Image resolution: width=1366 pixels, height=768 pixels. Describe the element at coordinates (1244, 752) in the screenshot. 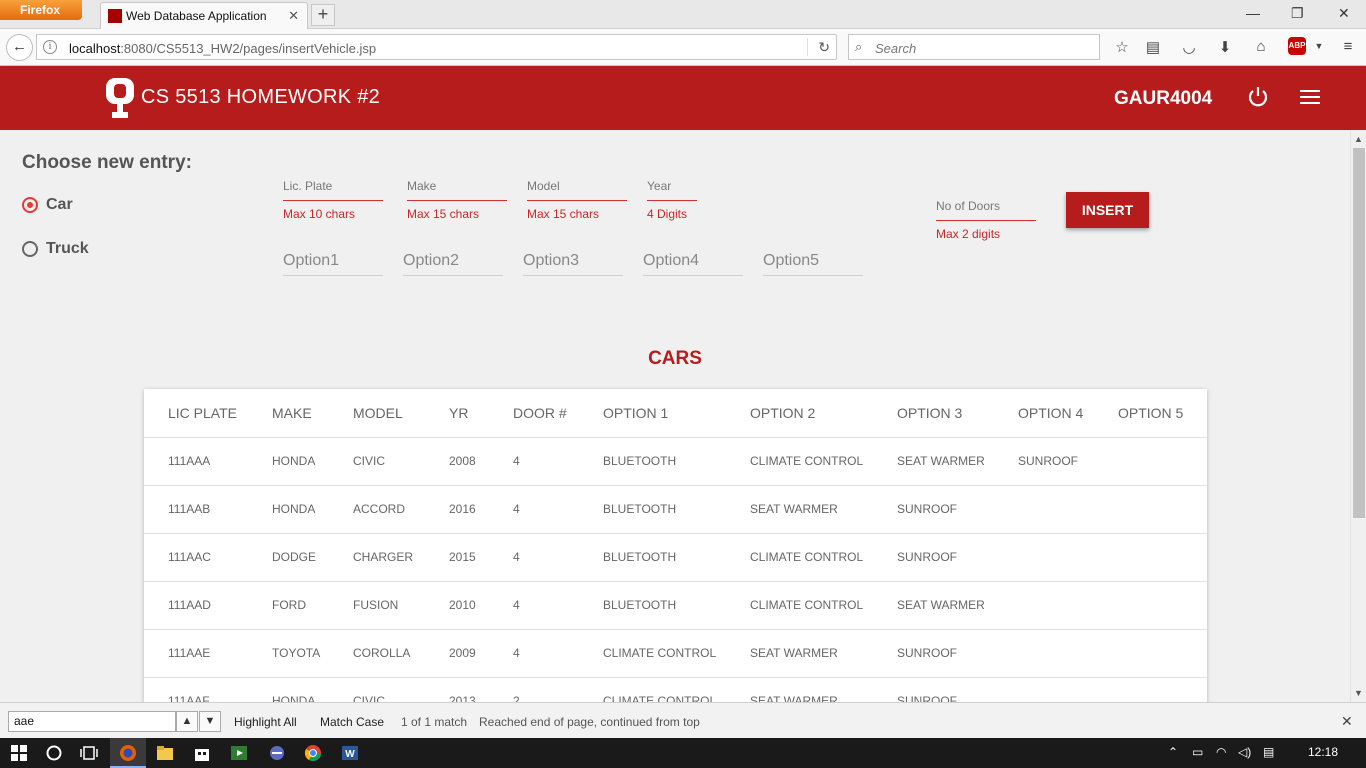

I see `volume-icon: ◁)` at that location.